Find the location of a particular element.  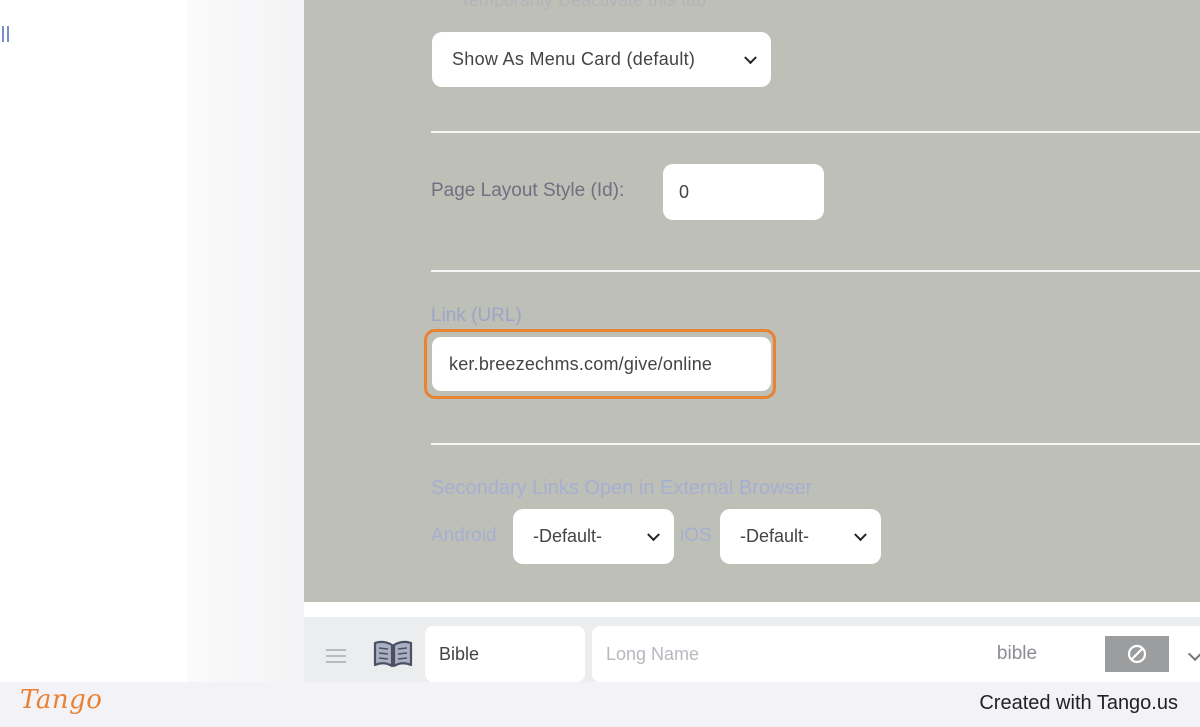

tab-row: Bible Long Name bible is located at coordinates (752, 649).